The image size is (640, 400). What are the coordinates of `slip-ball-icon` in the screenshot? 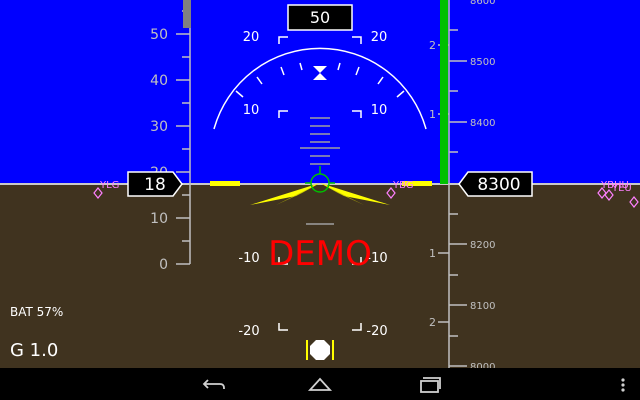 It's located at (320, 350).